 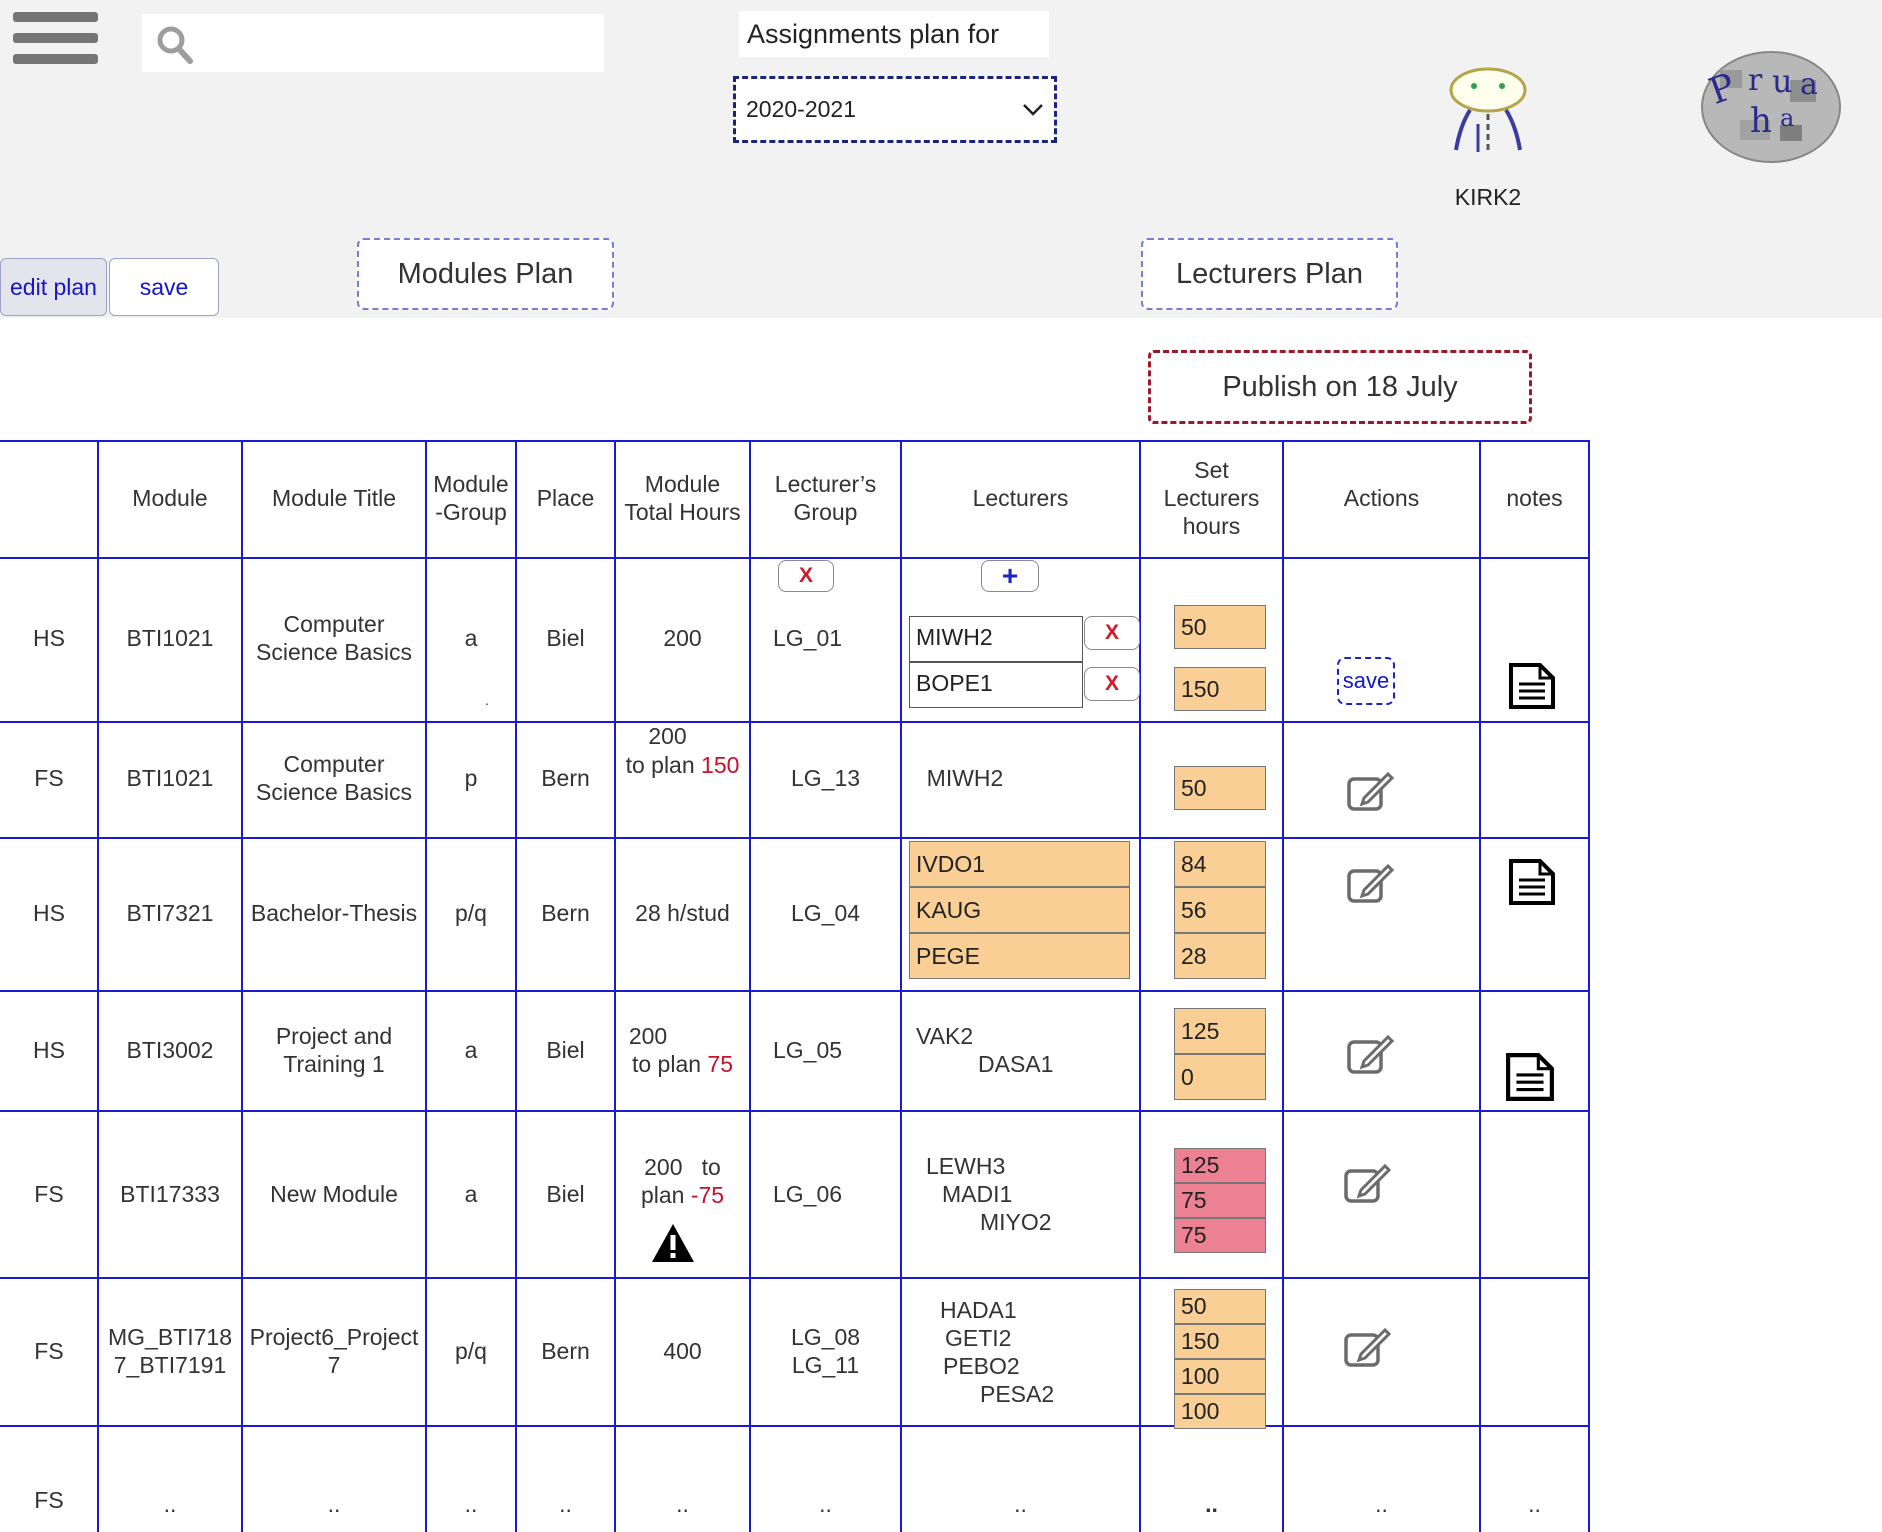 What do you see at coordinates (170, 1504) in the screenshot?
I see `cell-module: ..` at bounding box center [170, 1504].